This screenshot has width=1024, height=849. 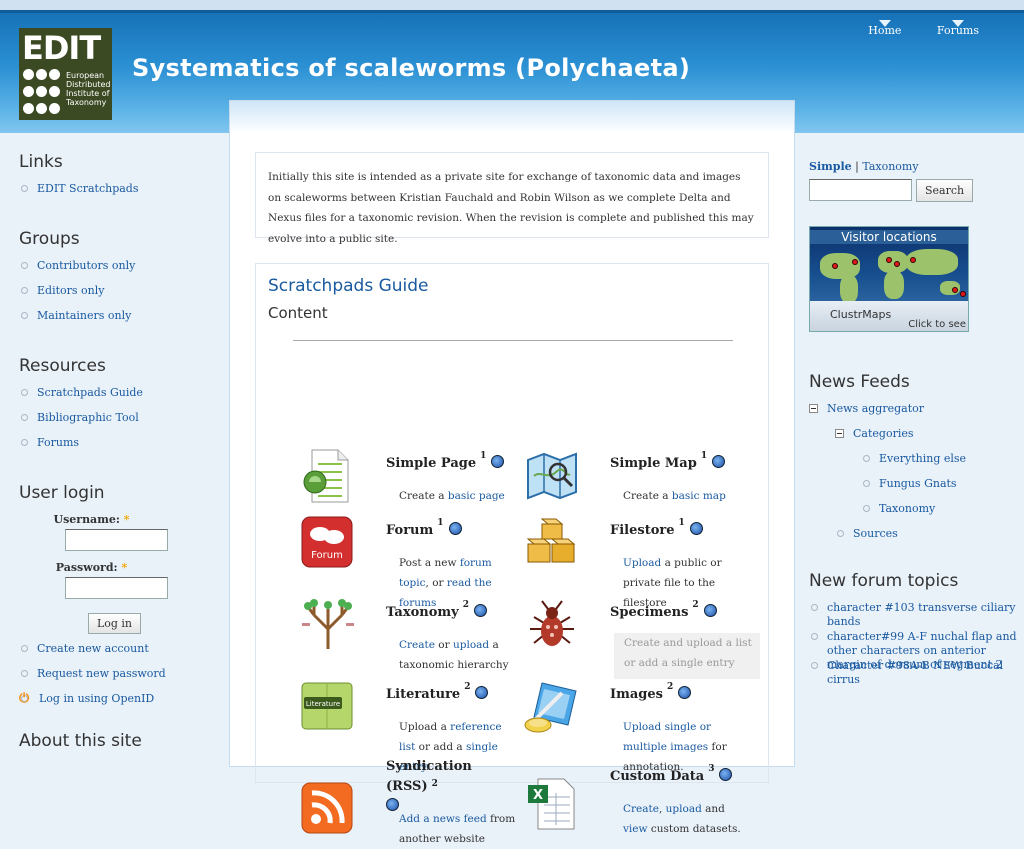 I want to click on username-label: Username: *, so click(x=91, y=519).